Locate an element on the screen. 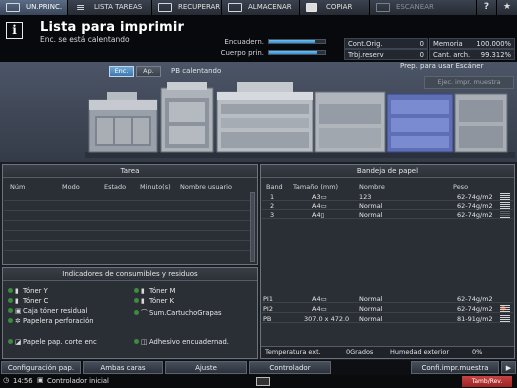 The image size is (517, 388). tab-recall: RECUPERAR is located at coordinates (187, 7).